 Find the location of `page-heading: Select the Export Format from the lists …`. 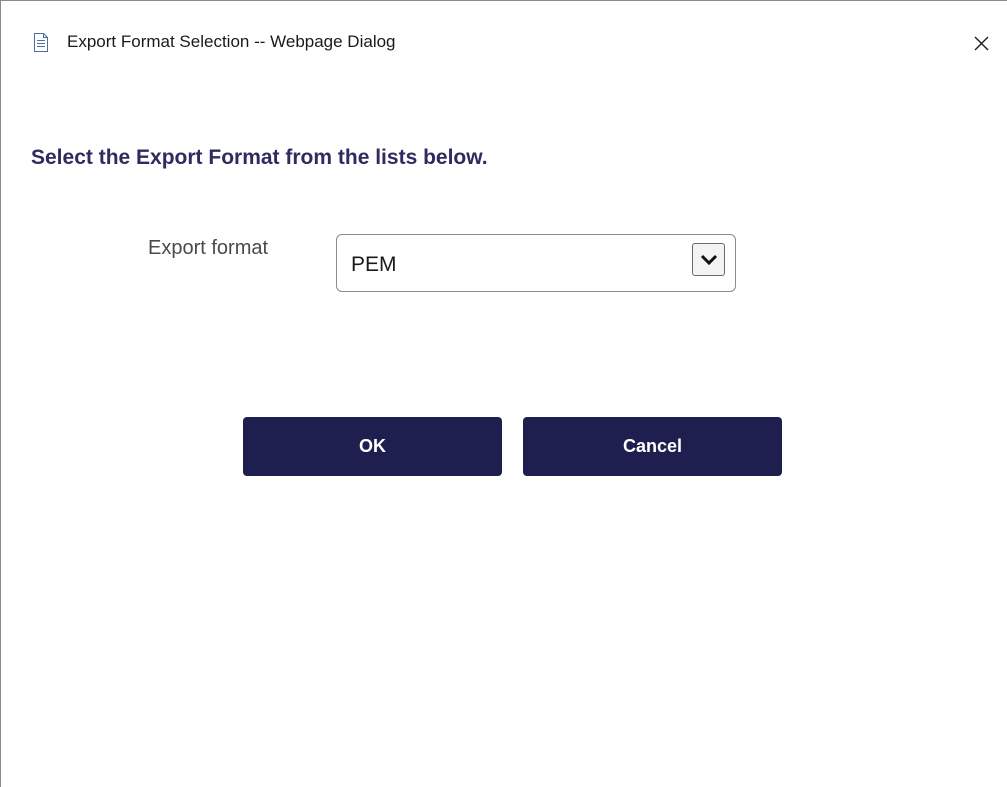

page-heading: Select the Export Format from the lists … is located at coordinates (259, 157).